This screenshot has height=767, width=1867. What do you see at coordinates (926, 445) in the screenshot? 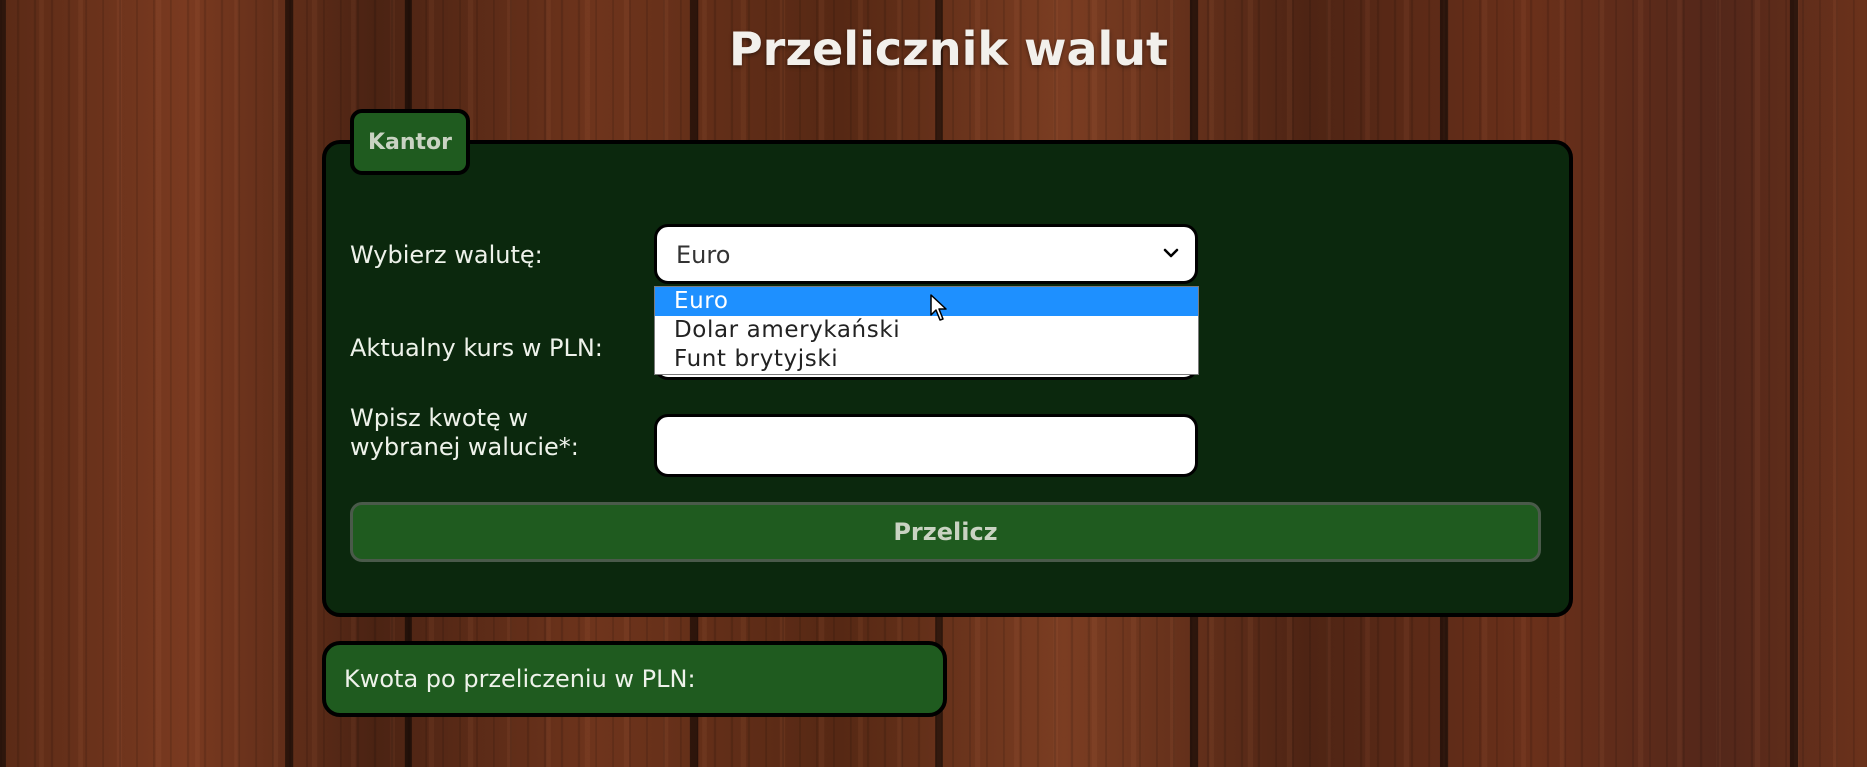
I see `amount-input` at bounding box center [926, 445].